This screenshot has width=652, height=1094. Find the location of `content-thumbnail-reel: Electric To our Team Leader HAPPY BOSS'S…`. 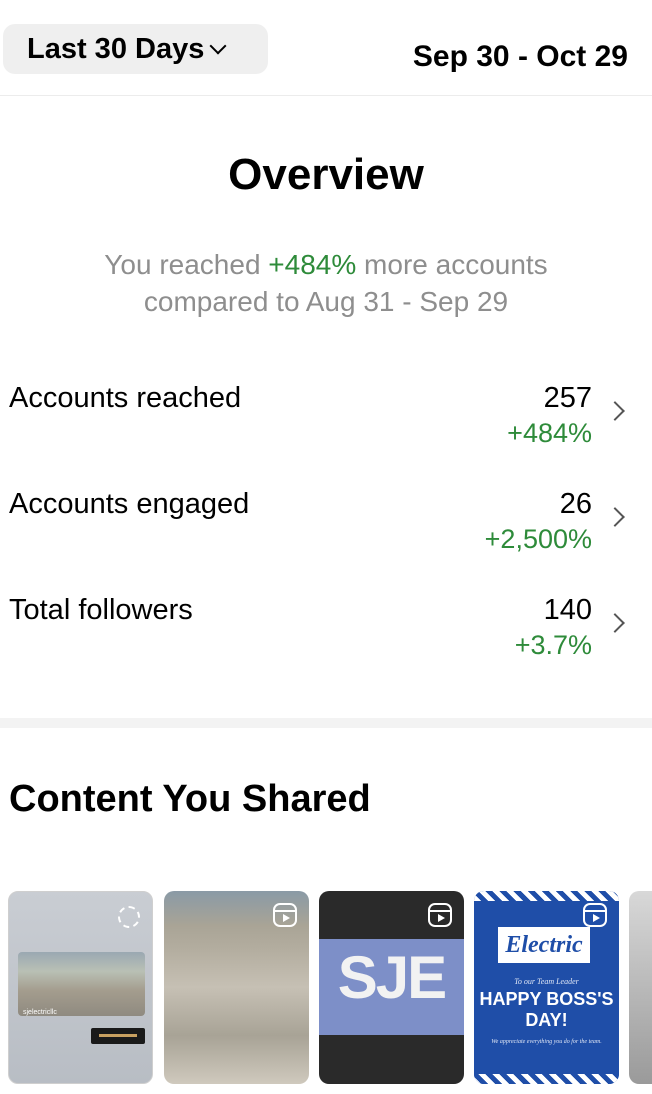

content-thumbnail-reel: Electric To our Team Leader HAPPY BOSS'S… is located at coordinates (546, 987).